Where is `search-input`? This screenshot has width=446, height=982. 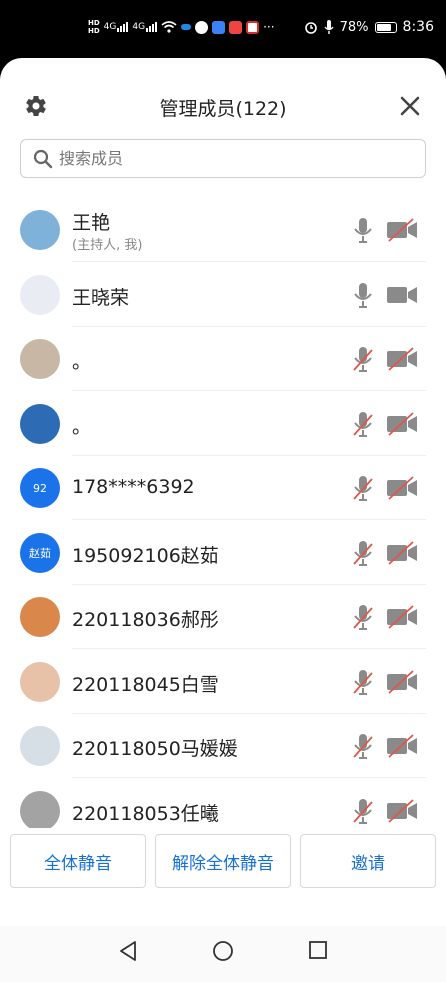 search-input is located at coordinates (224, 158).